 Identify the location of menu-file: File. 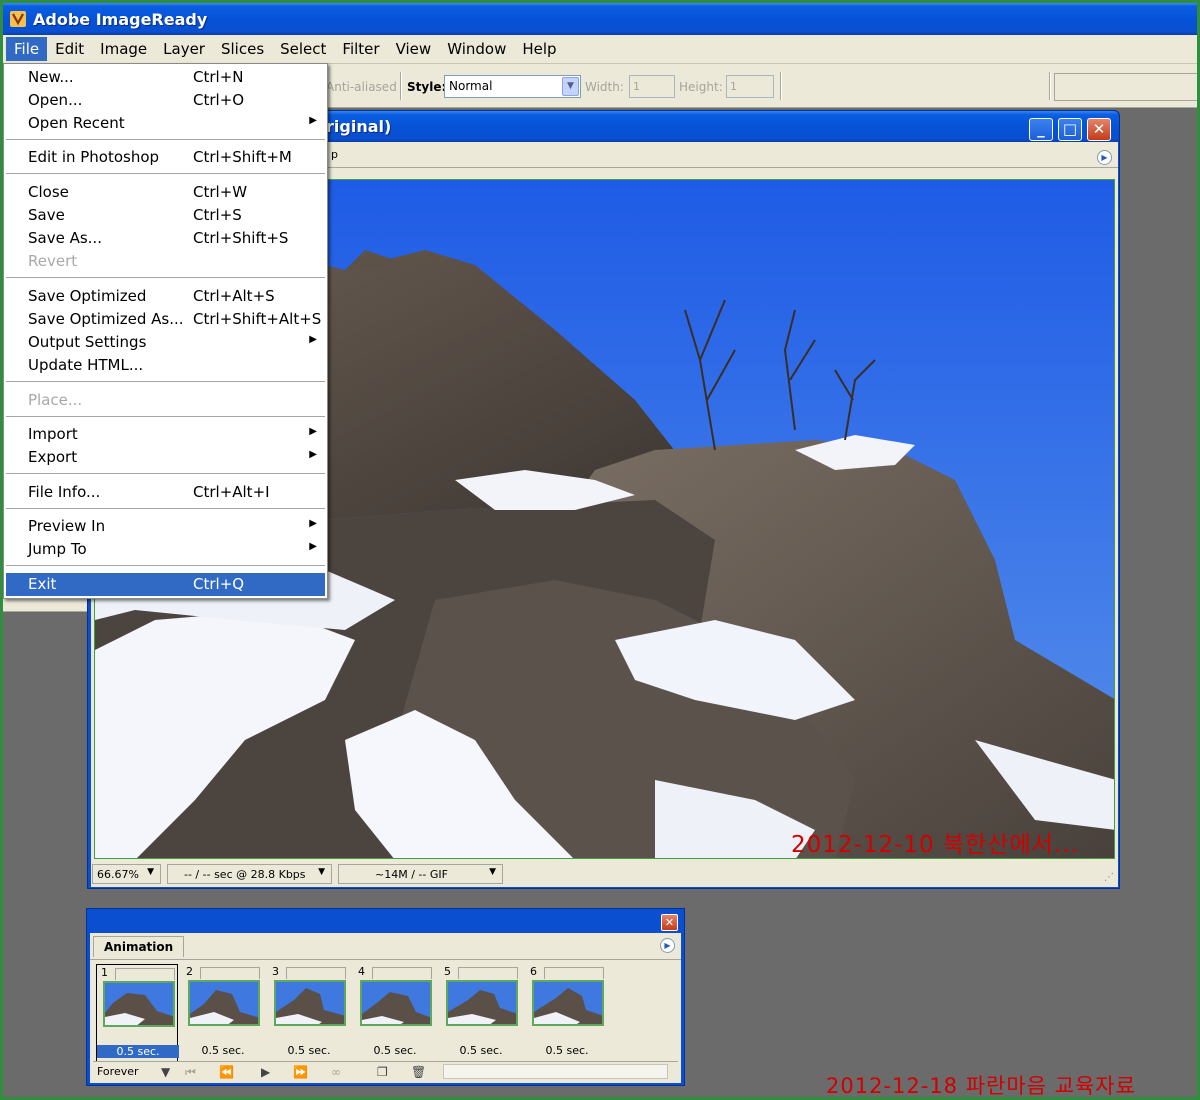
(27, 49).